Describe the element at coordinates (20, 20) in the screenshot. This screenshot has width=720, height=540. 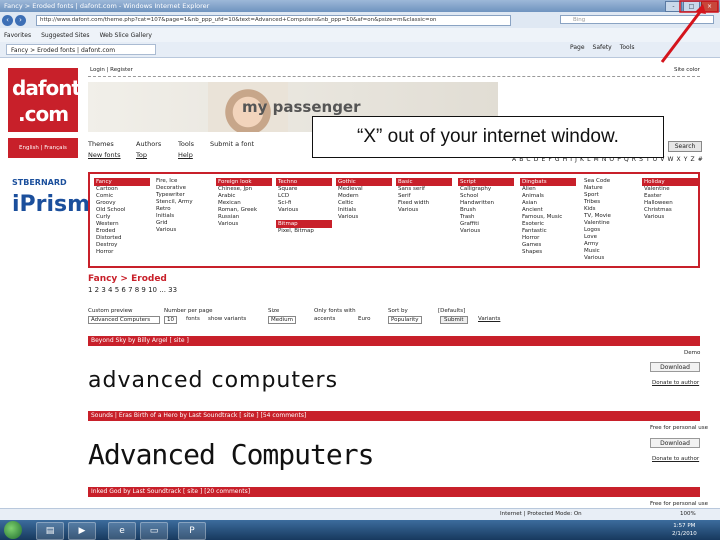
I see `forward-icon: ›` at that location.